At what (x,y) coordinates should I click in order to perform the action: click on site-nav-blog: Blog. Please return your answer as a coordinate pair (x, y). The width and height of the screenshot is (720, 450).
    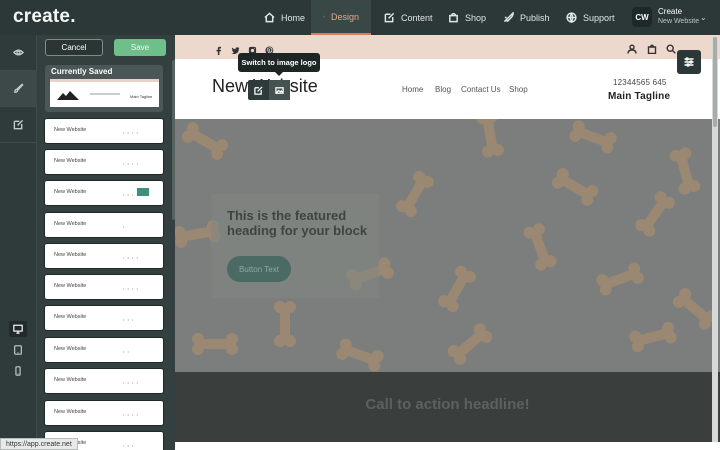
    Looking at the image, I should click on (443, 89).